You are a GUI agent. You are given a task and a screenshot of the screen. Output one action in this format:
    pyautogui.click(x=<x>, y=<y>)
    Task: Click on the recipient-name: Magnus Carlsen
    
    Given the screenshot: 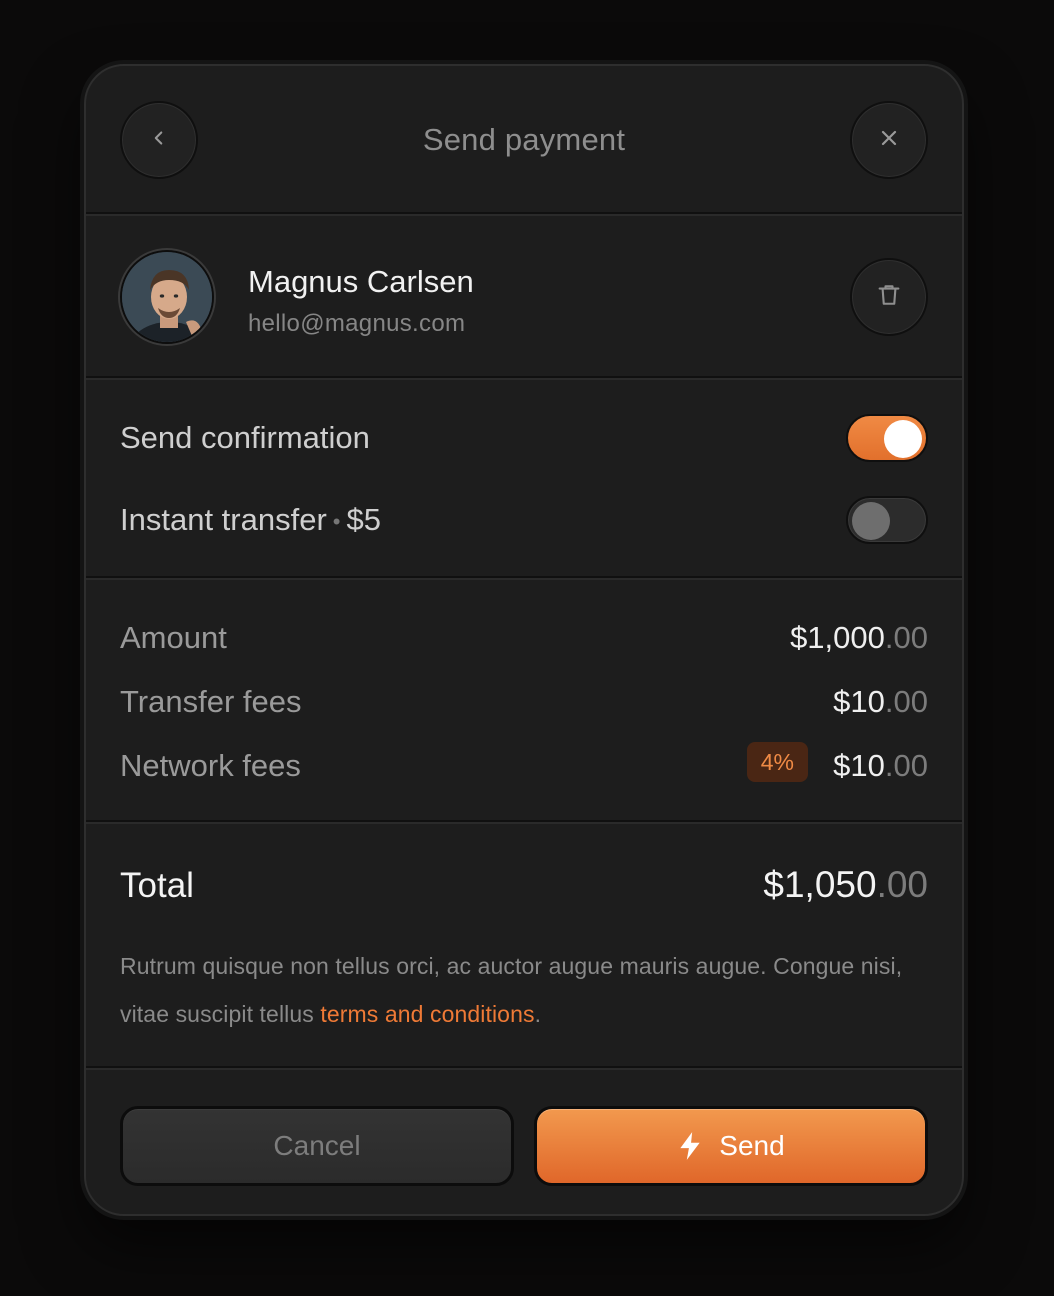 What is the action you would take?
    pyautogui.click(x=361, y=281)
    